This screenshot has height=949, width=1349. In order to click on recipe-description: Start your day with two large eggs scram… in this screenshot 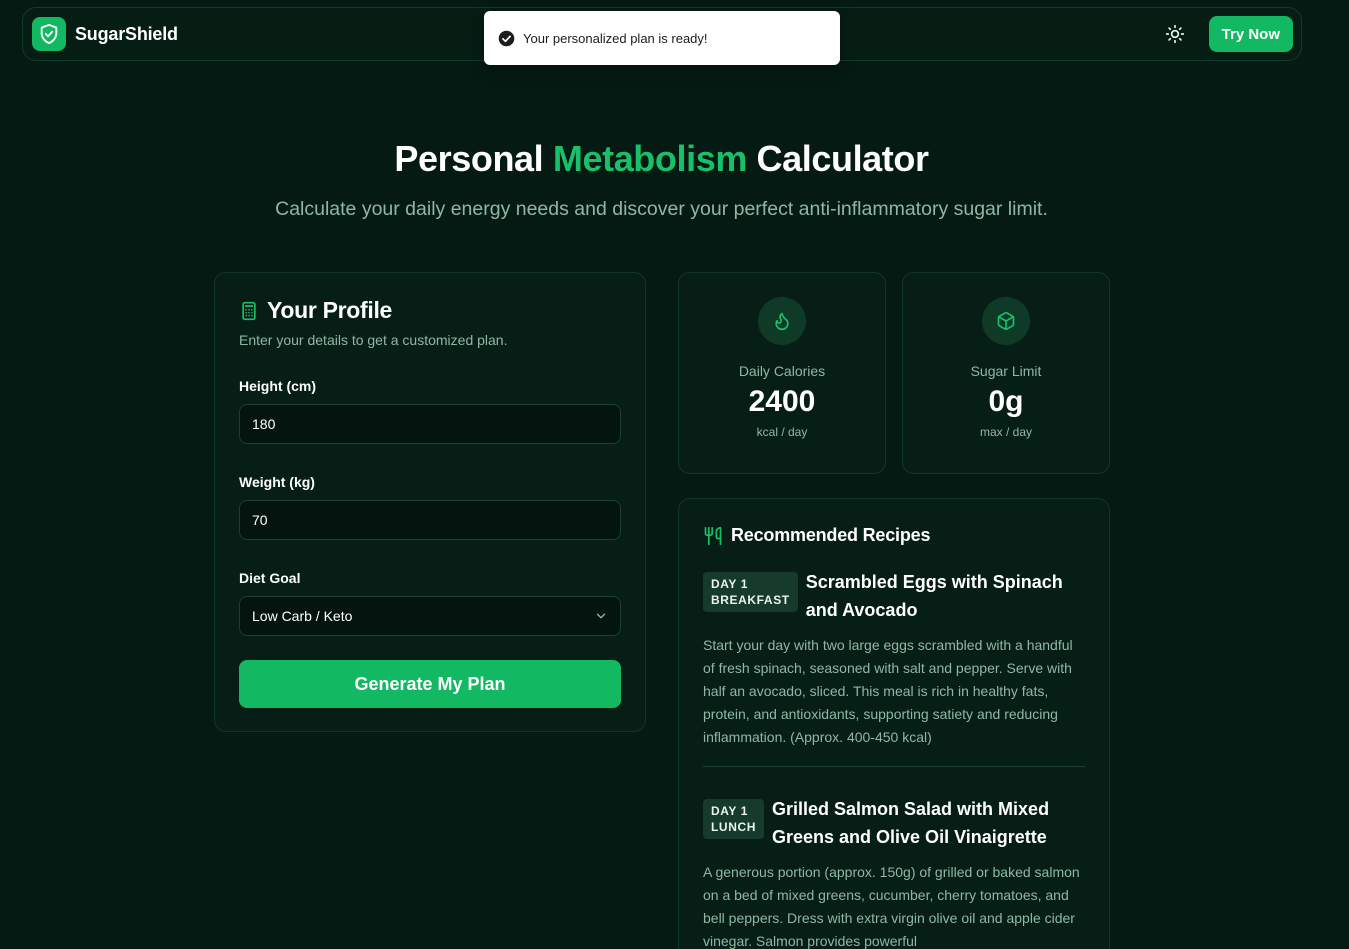, I will do `click(888, 691)`.